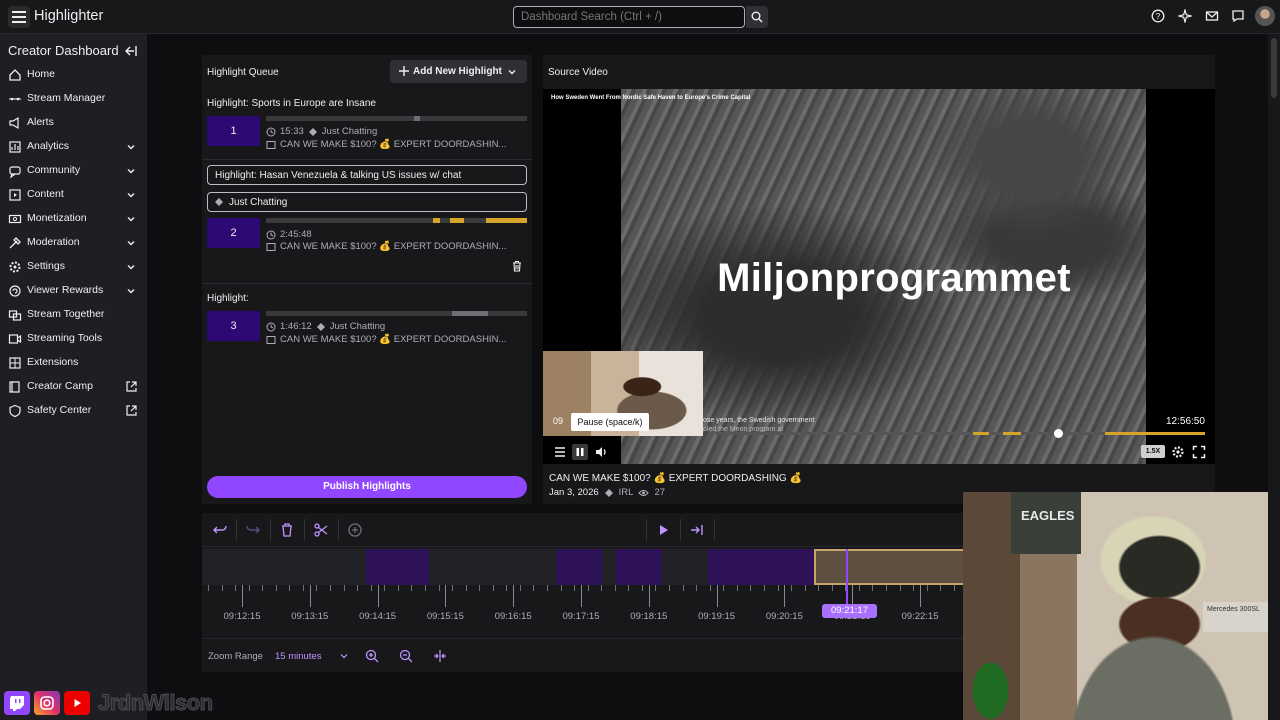 The image size is (1280, 720). I want to click on scrollbar, so click(1274, 377).